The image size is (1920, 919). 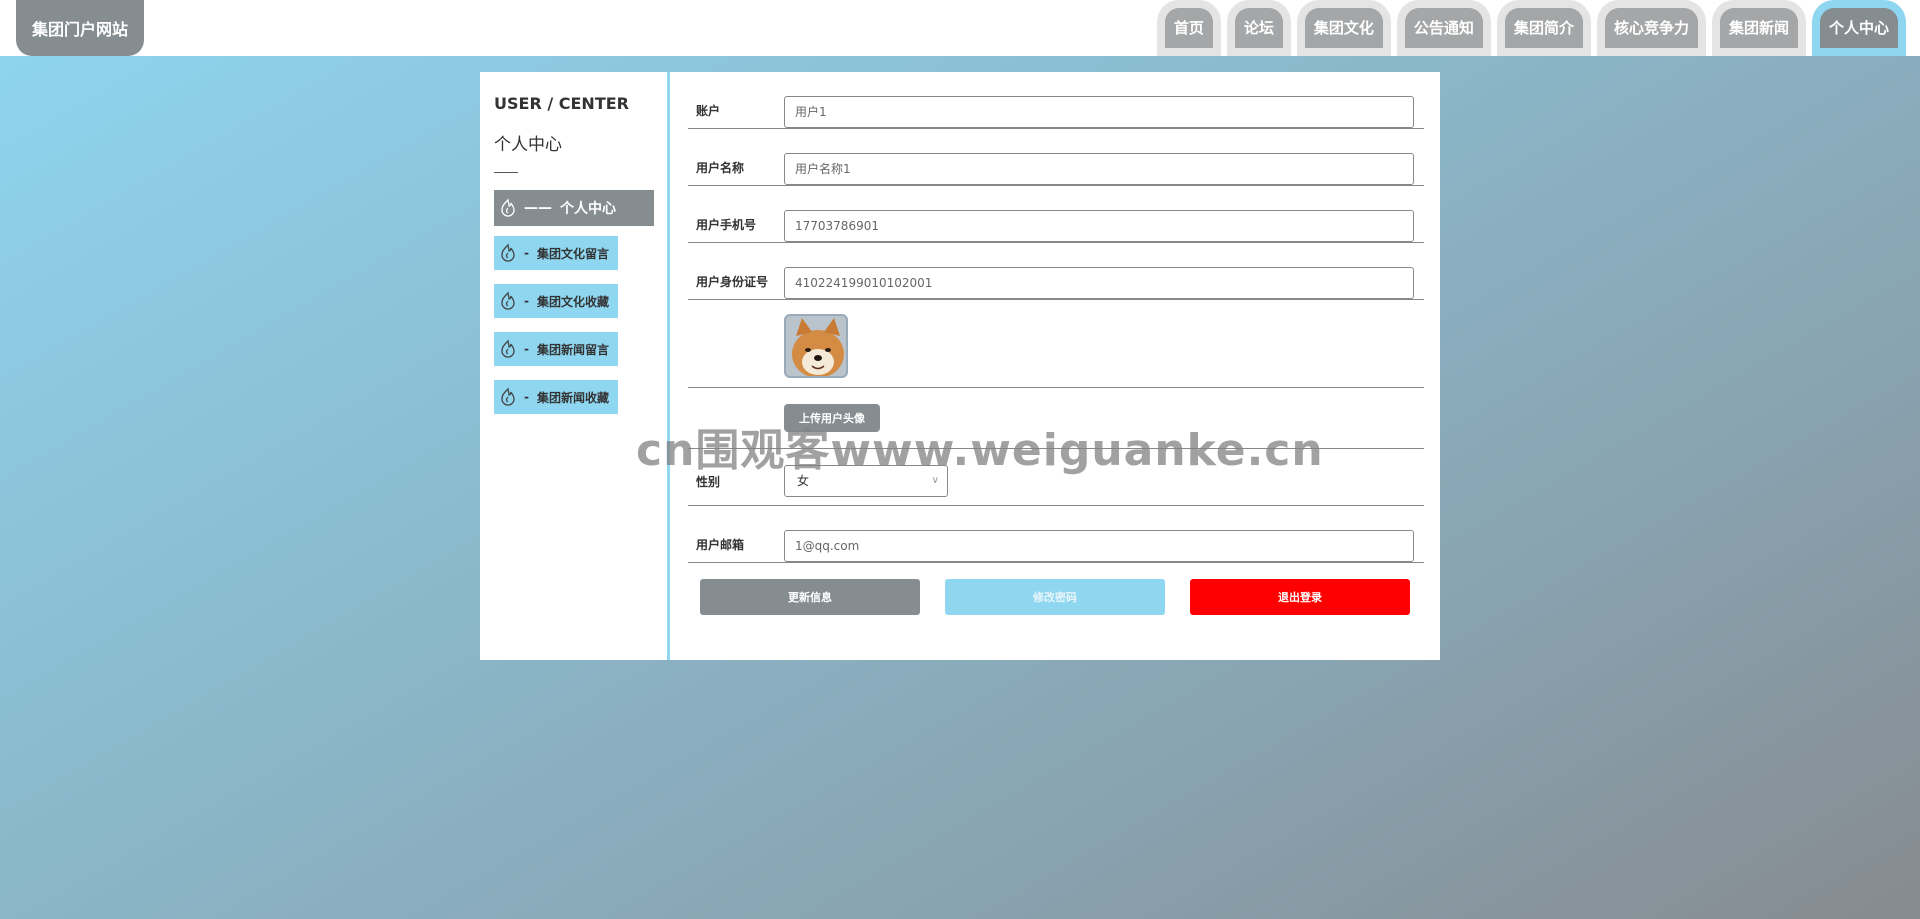 What do you see at coordinates (810, 597) in the screenshot?
I see `update-info-button: 更新信息` at bounding box center [810, 597].